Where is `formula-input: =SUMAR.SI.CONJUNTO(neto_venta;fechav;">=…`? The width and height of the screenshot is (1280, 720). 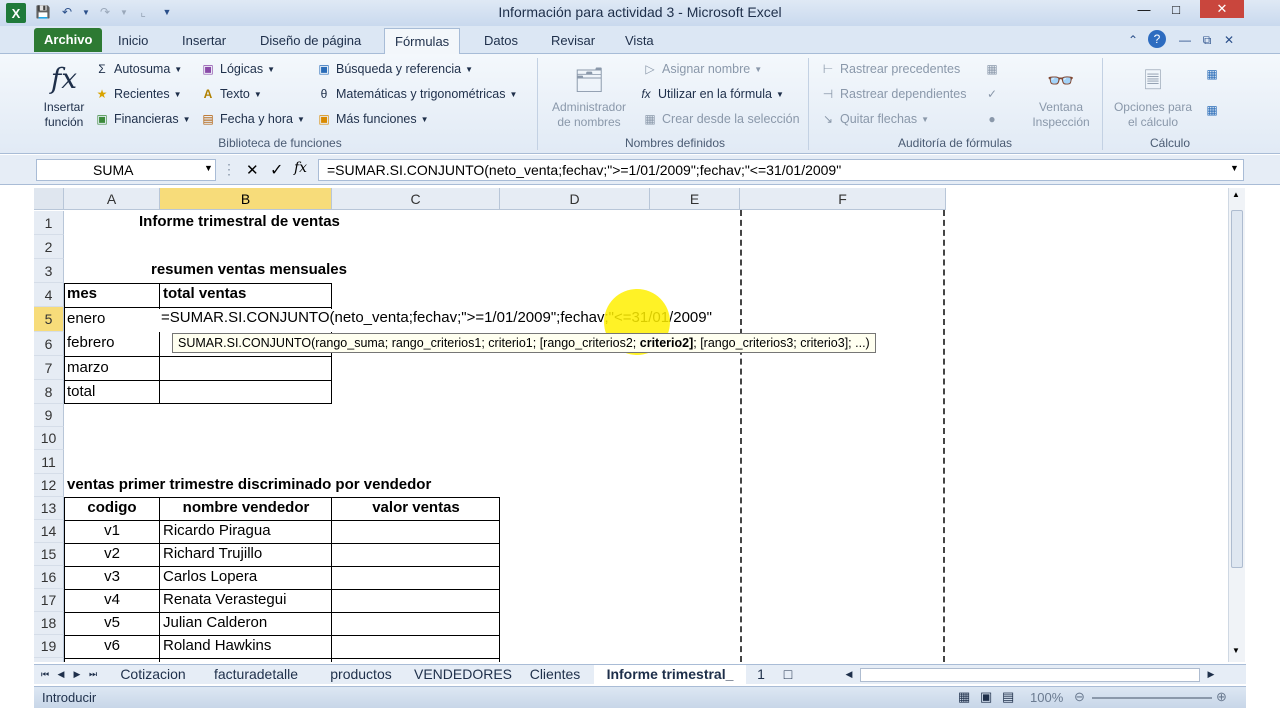
formula-input: =SUMAR.SI.CONJUNTO(neto_venta;fechav;">=… is located at coordinates (781, 170).